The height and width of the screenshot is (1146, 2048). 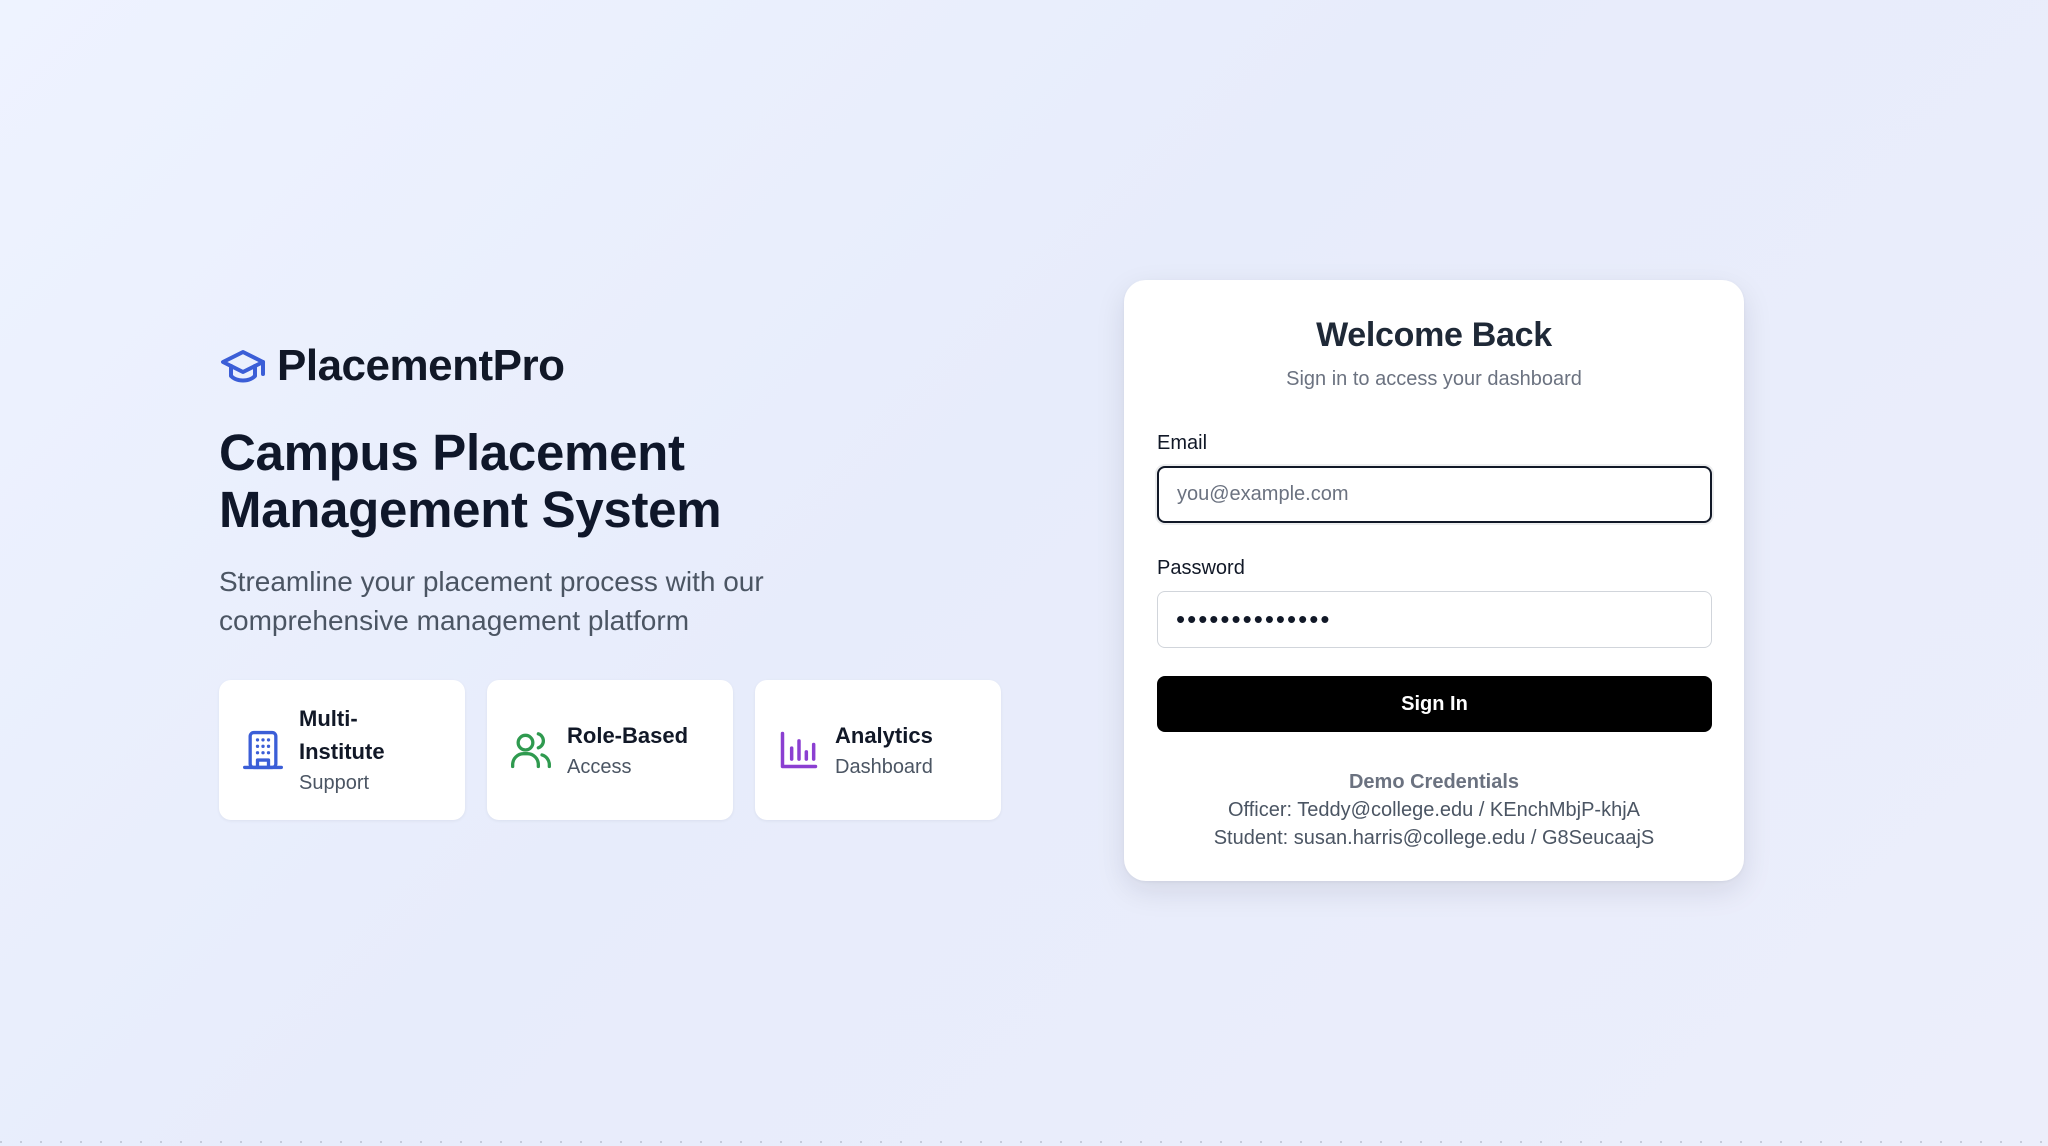 I want to click on feature-card-multi-institute: Multi-Institute Support, so click(x=342, y=750).